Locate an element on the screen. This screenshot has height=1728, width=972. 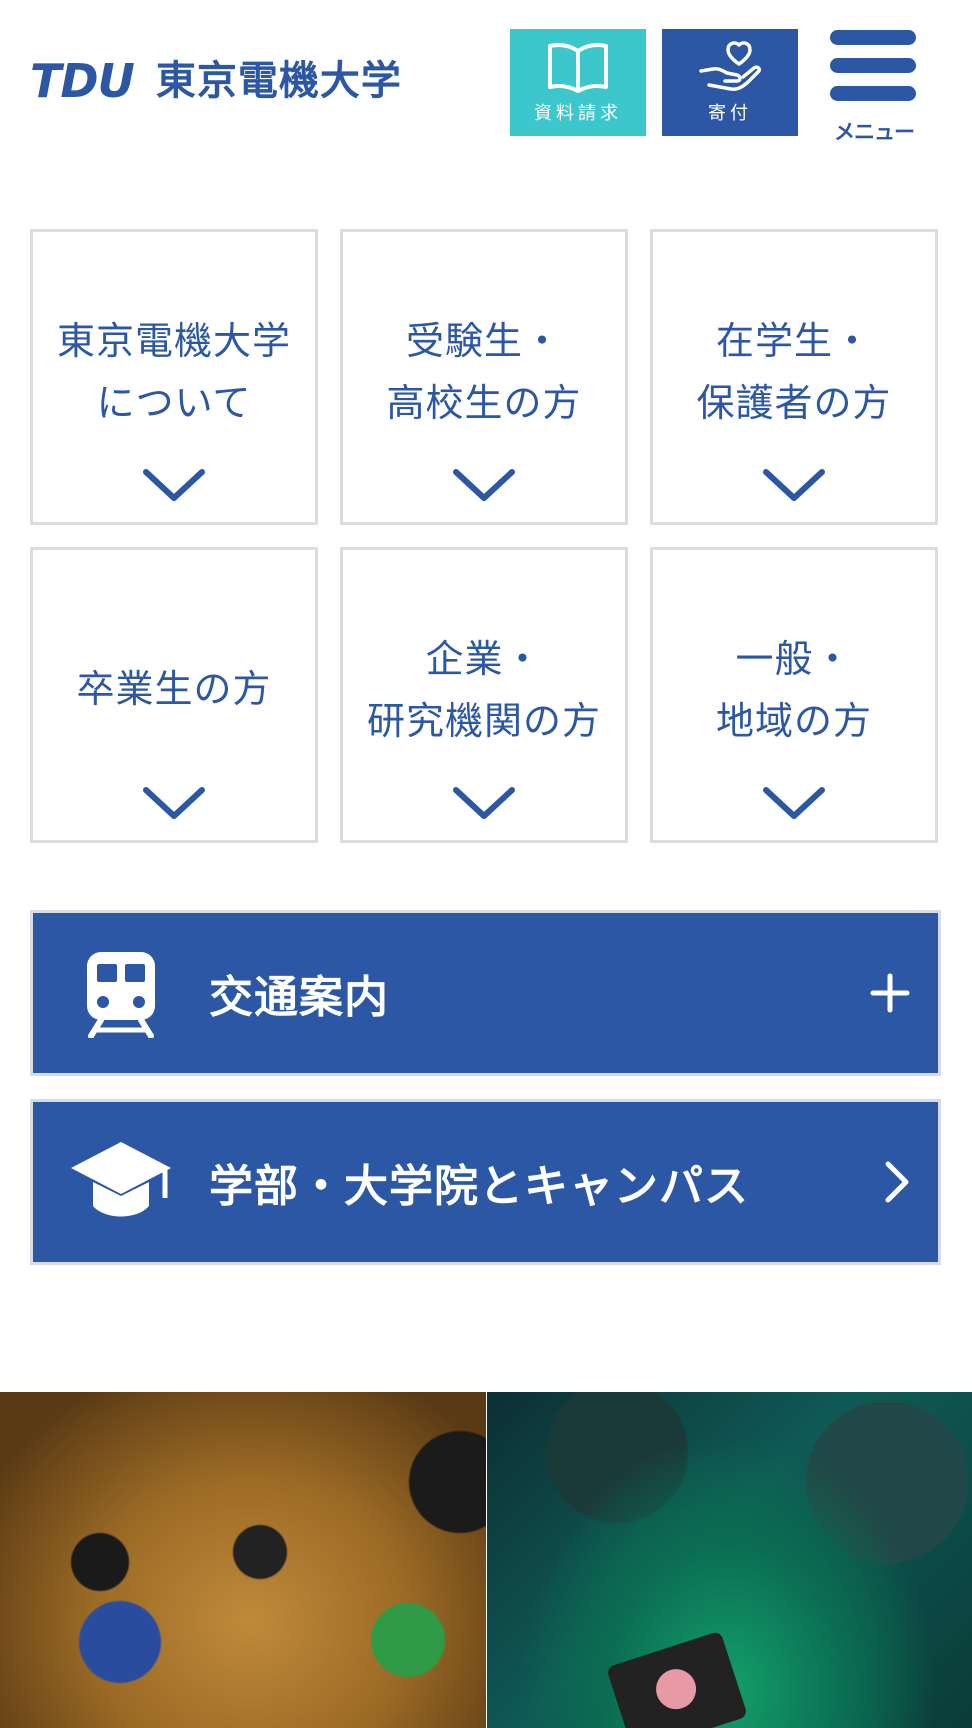
logo-tdu: TDU is located at coordinates (82, 81).